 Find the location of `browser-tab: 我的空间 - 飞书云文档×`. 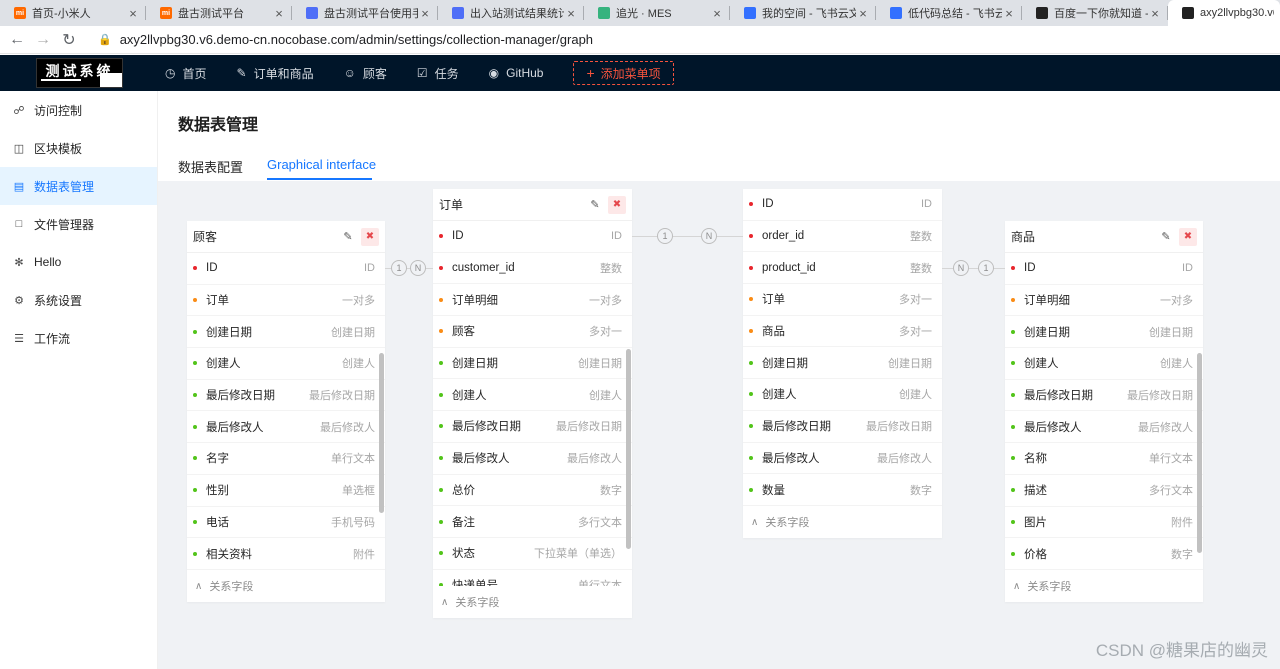

browser-tab: 我的空间 - 飞书云文档× is located at coordinates (803, 13).